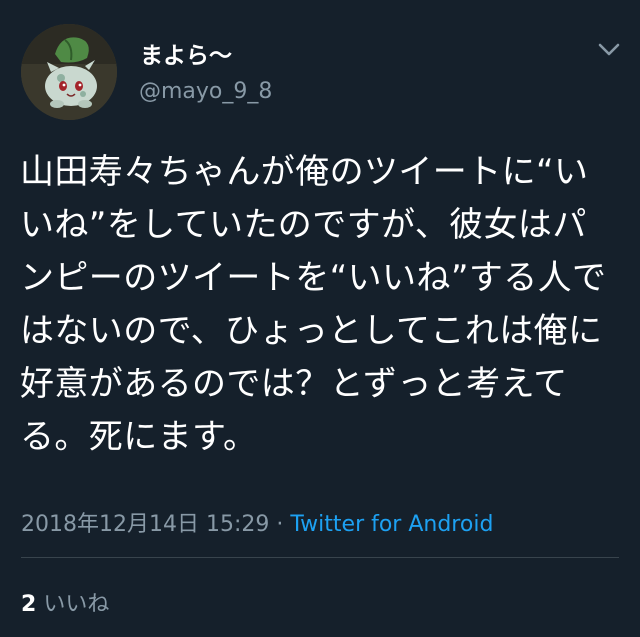 The height and width of the screenshot is (637, 640). I want to click on likes-stat: 2 いいね, so click(65, 602).